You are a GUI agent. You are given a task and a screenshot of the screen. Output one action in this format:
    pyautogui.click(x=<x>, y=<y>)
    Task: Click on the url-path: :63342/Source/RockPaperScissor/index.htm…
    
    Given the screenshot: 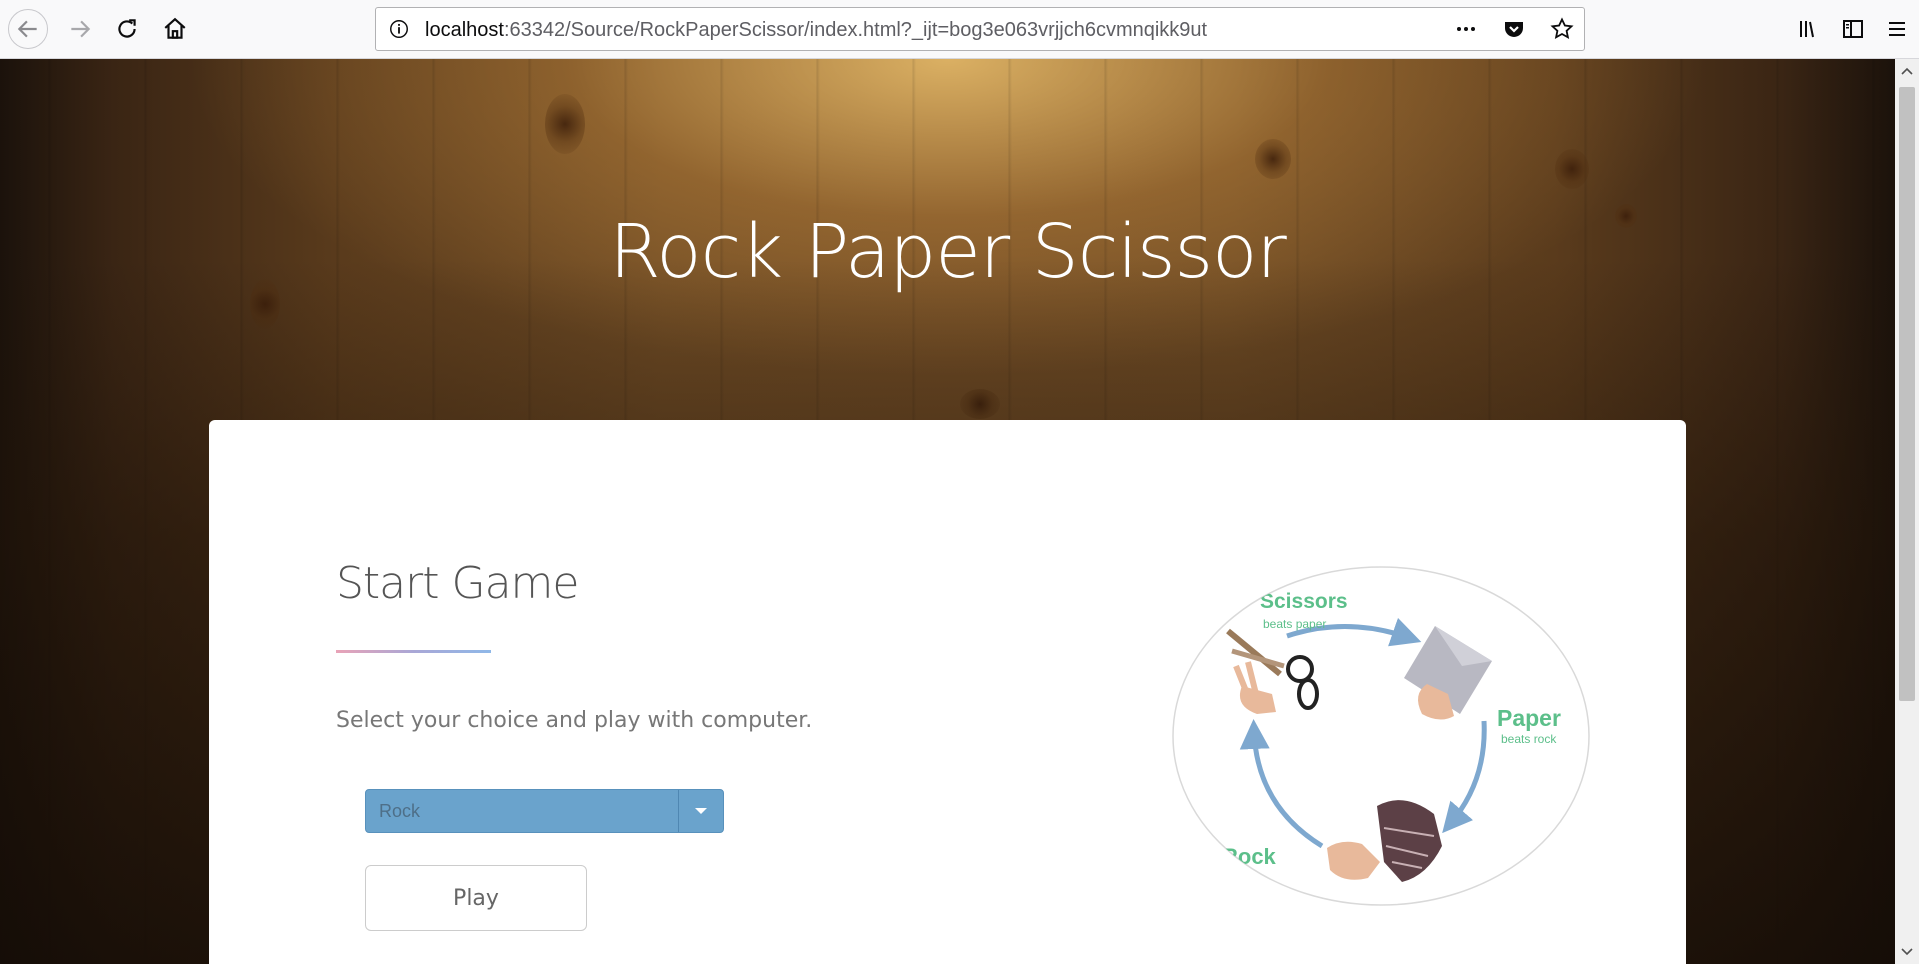 What is the action you would take?
    pyautogui.click(x=855, y=30)
    